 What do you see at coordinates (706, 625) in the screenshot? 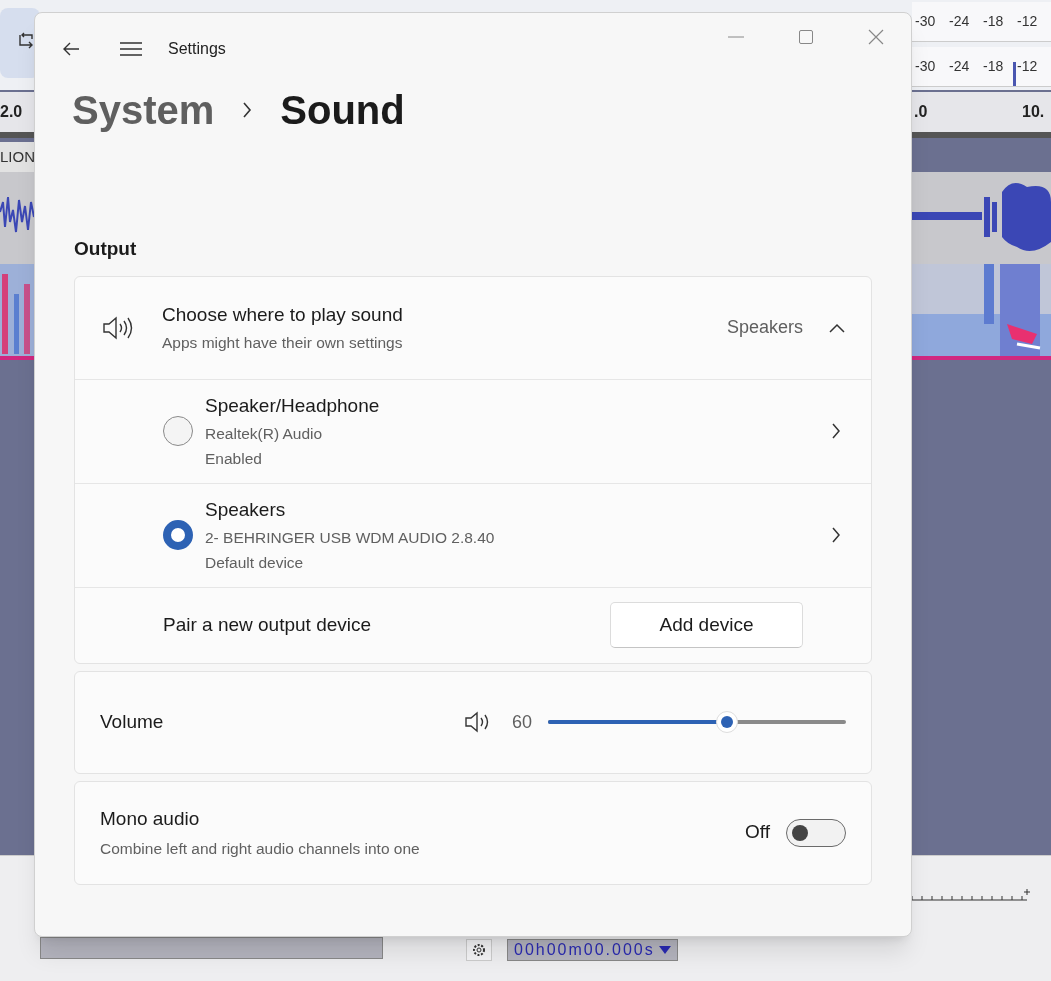
I see `add-device-button: Add device` at bounding box center [706, 625].